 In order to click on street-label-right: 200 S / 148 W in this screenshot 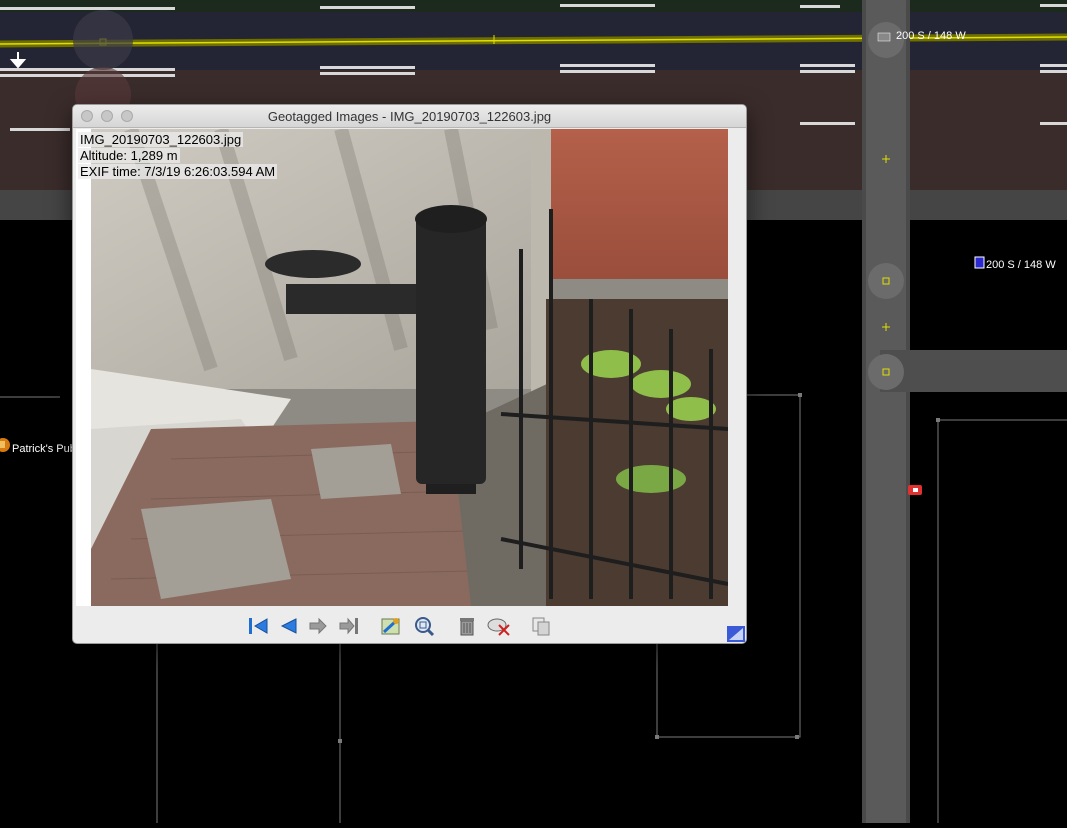, I will do `click(1021, 265)`.